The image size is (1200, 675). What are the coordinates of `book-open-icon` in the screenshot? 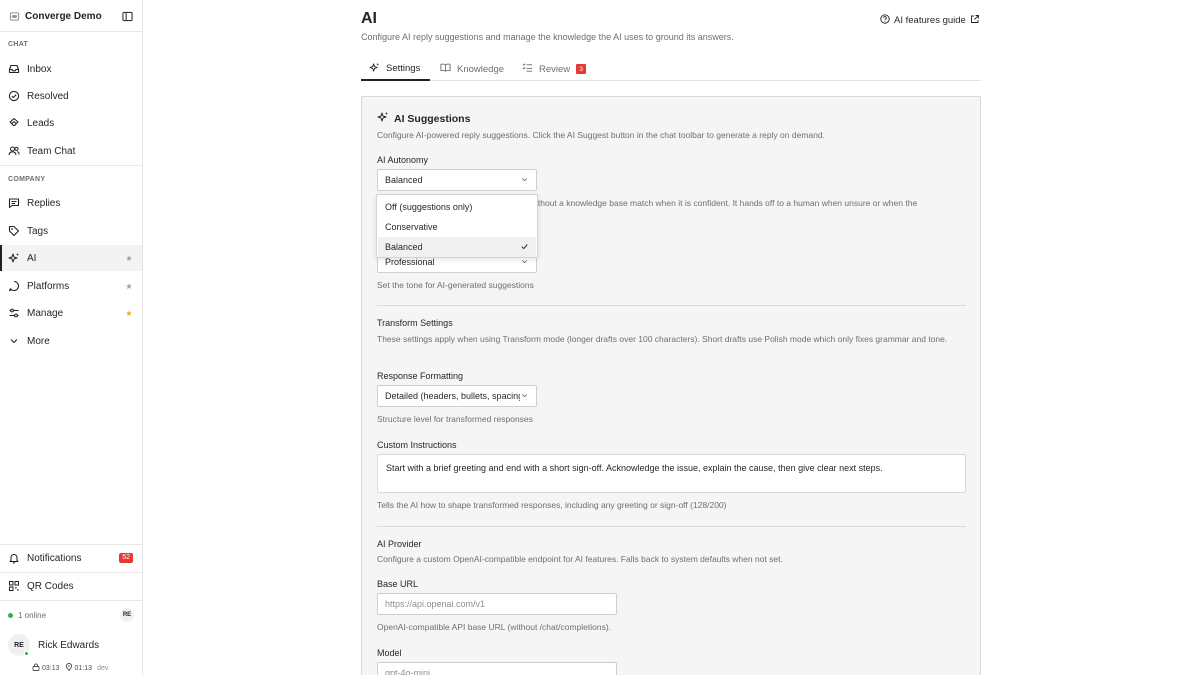 It's located at (445, 69).